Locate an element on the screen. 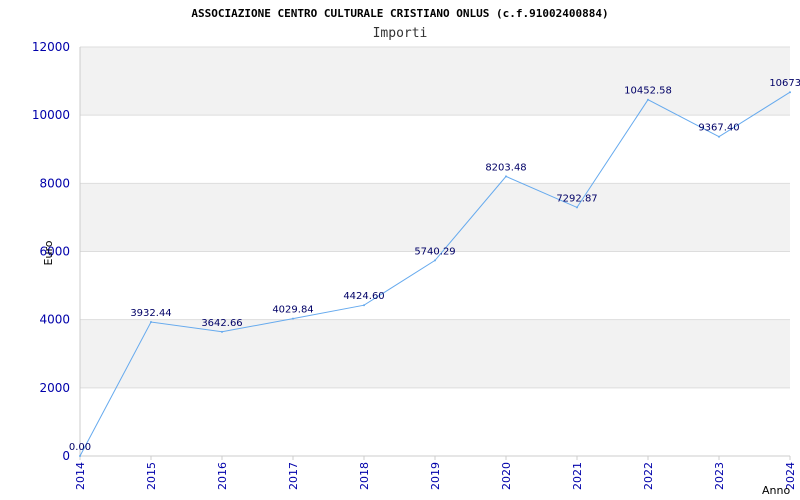 The width and height of the screenshot is (800, 500). data-label: 10452.58 is located at coordinates (648, 91).